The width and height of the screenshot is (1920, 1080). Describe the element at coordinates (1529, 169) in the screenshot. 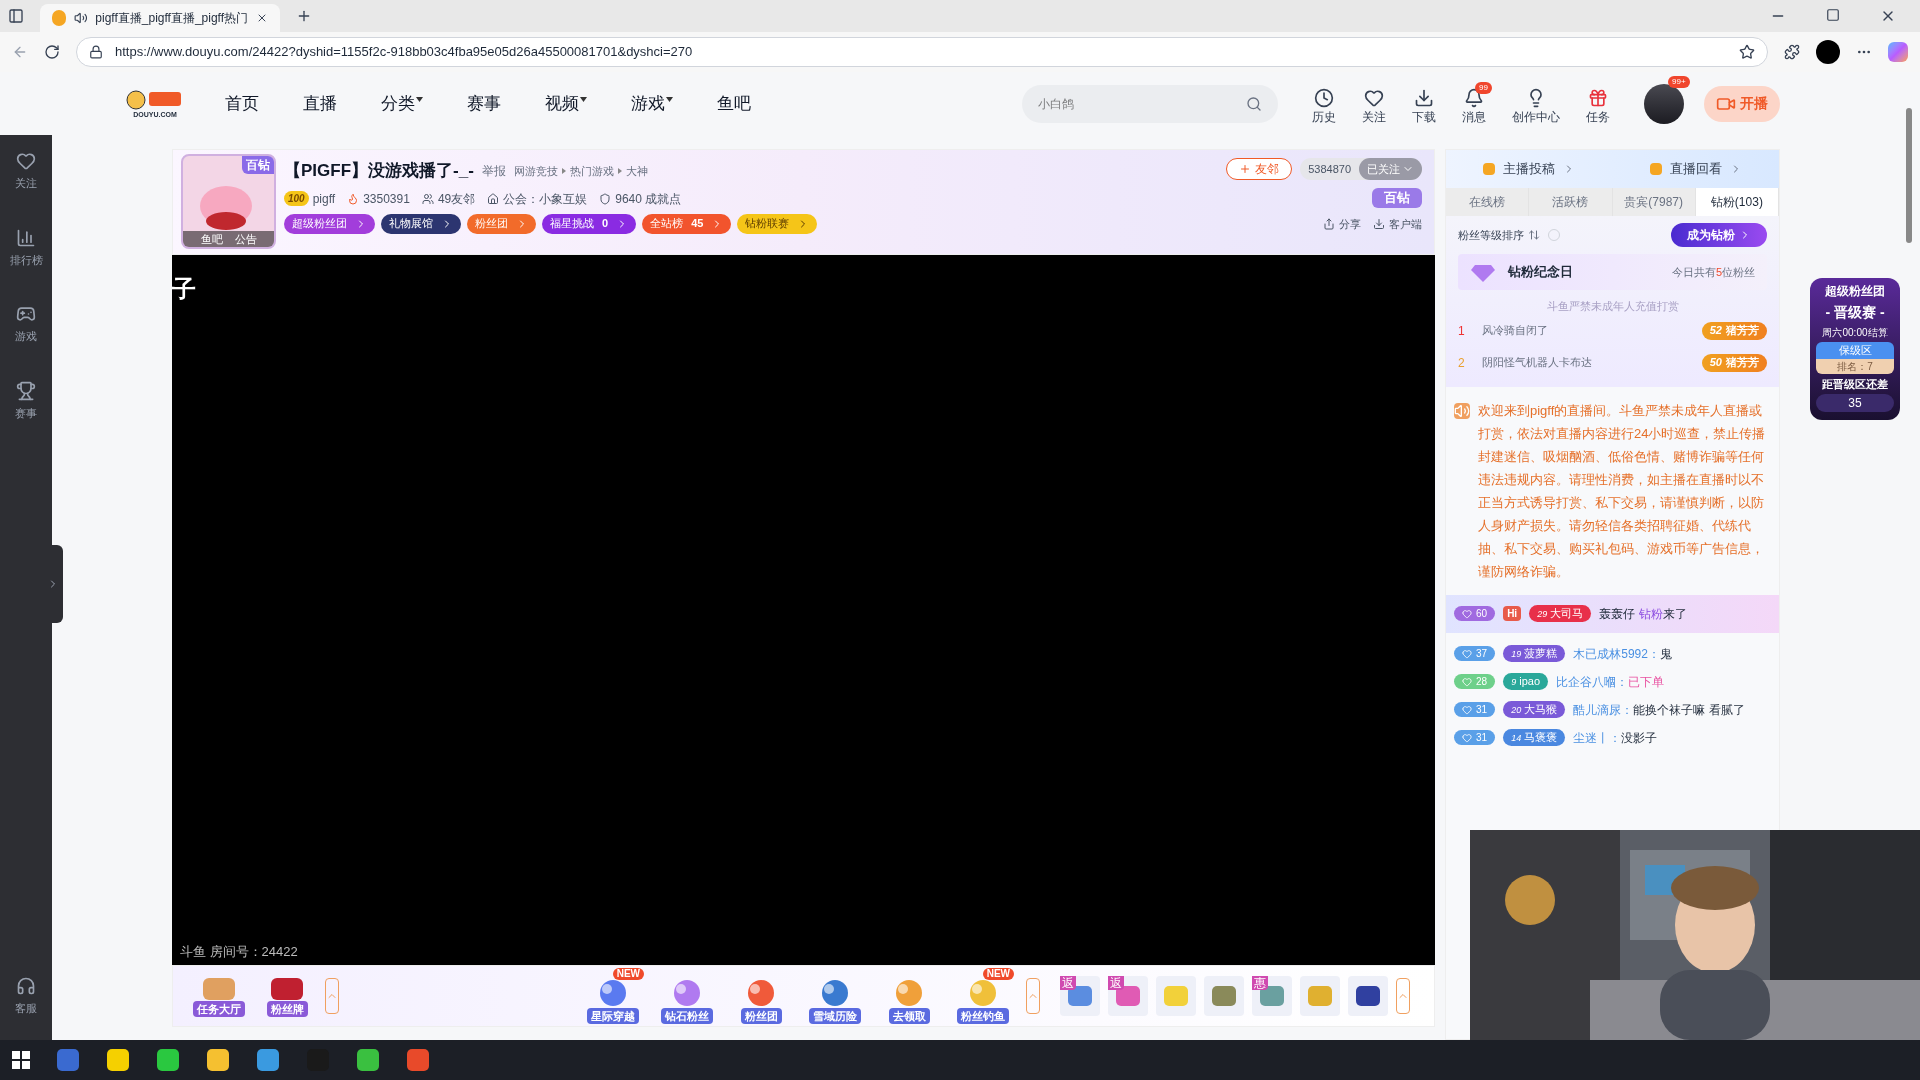

I see `panel-link: 主播投稿` at that location.